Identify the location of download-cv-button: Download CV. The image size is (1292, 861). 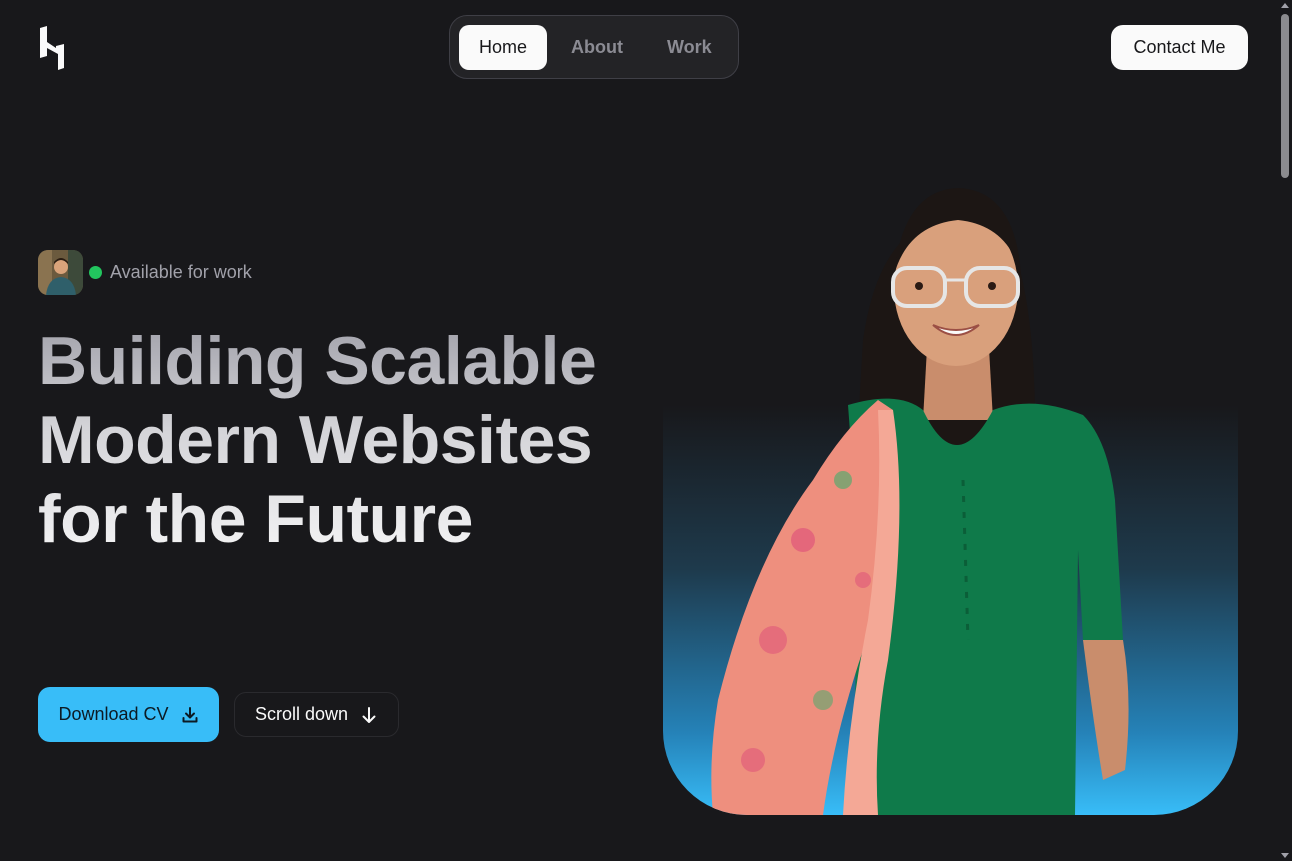
(128, 714).